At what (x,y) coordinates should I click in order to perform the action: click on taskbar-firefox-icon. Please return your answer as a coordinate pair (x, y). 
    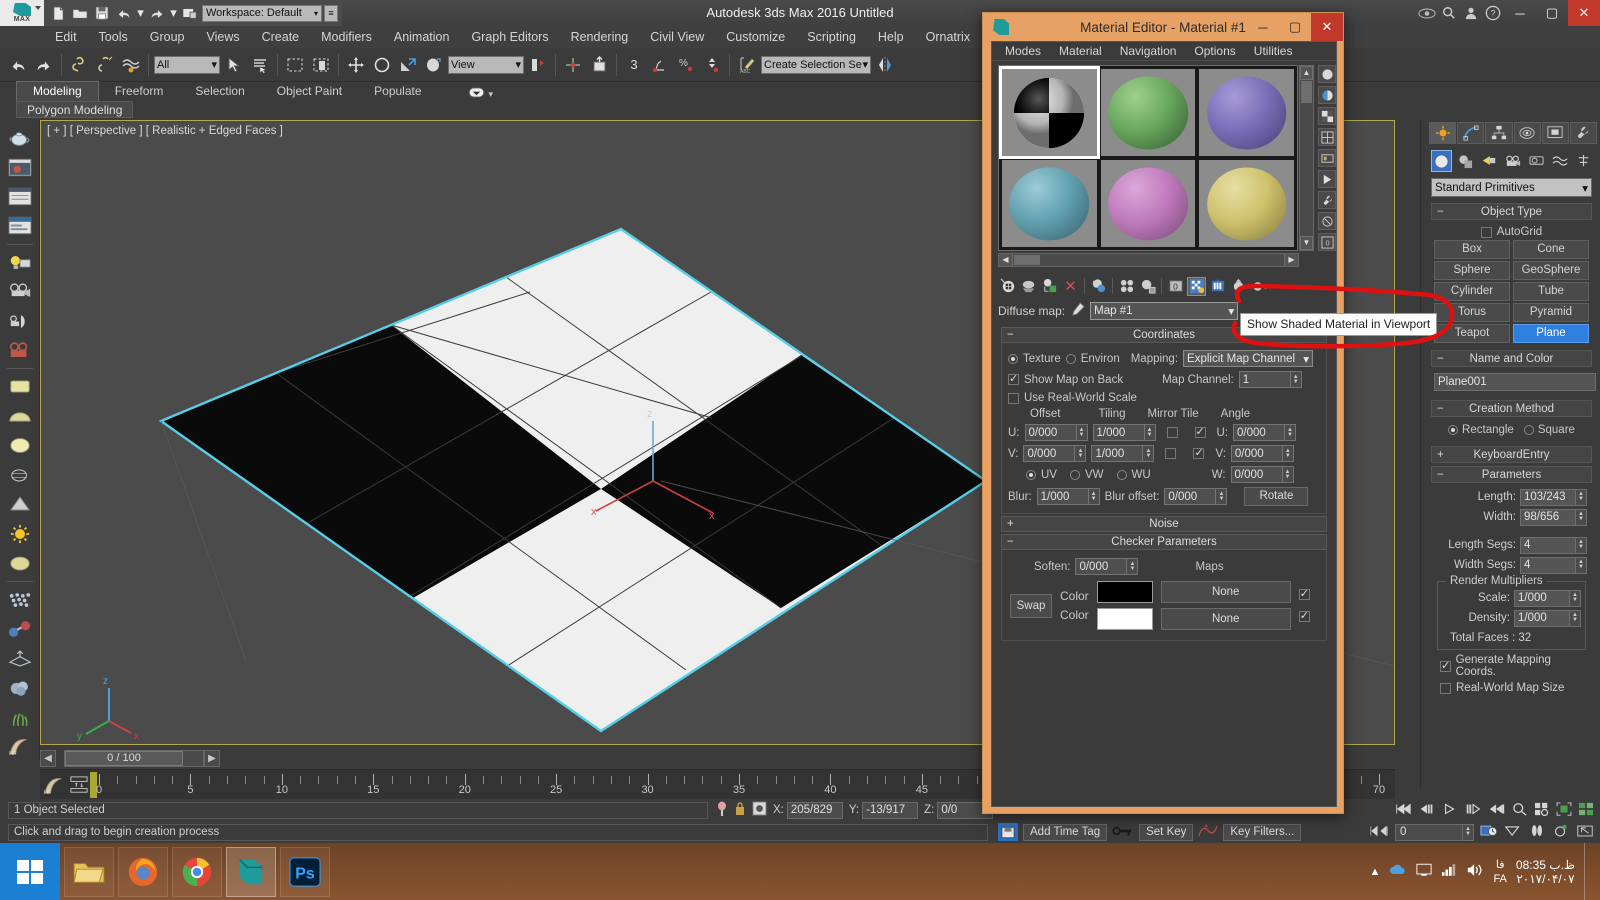
    Looking at the image, I should click on (143, 871).